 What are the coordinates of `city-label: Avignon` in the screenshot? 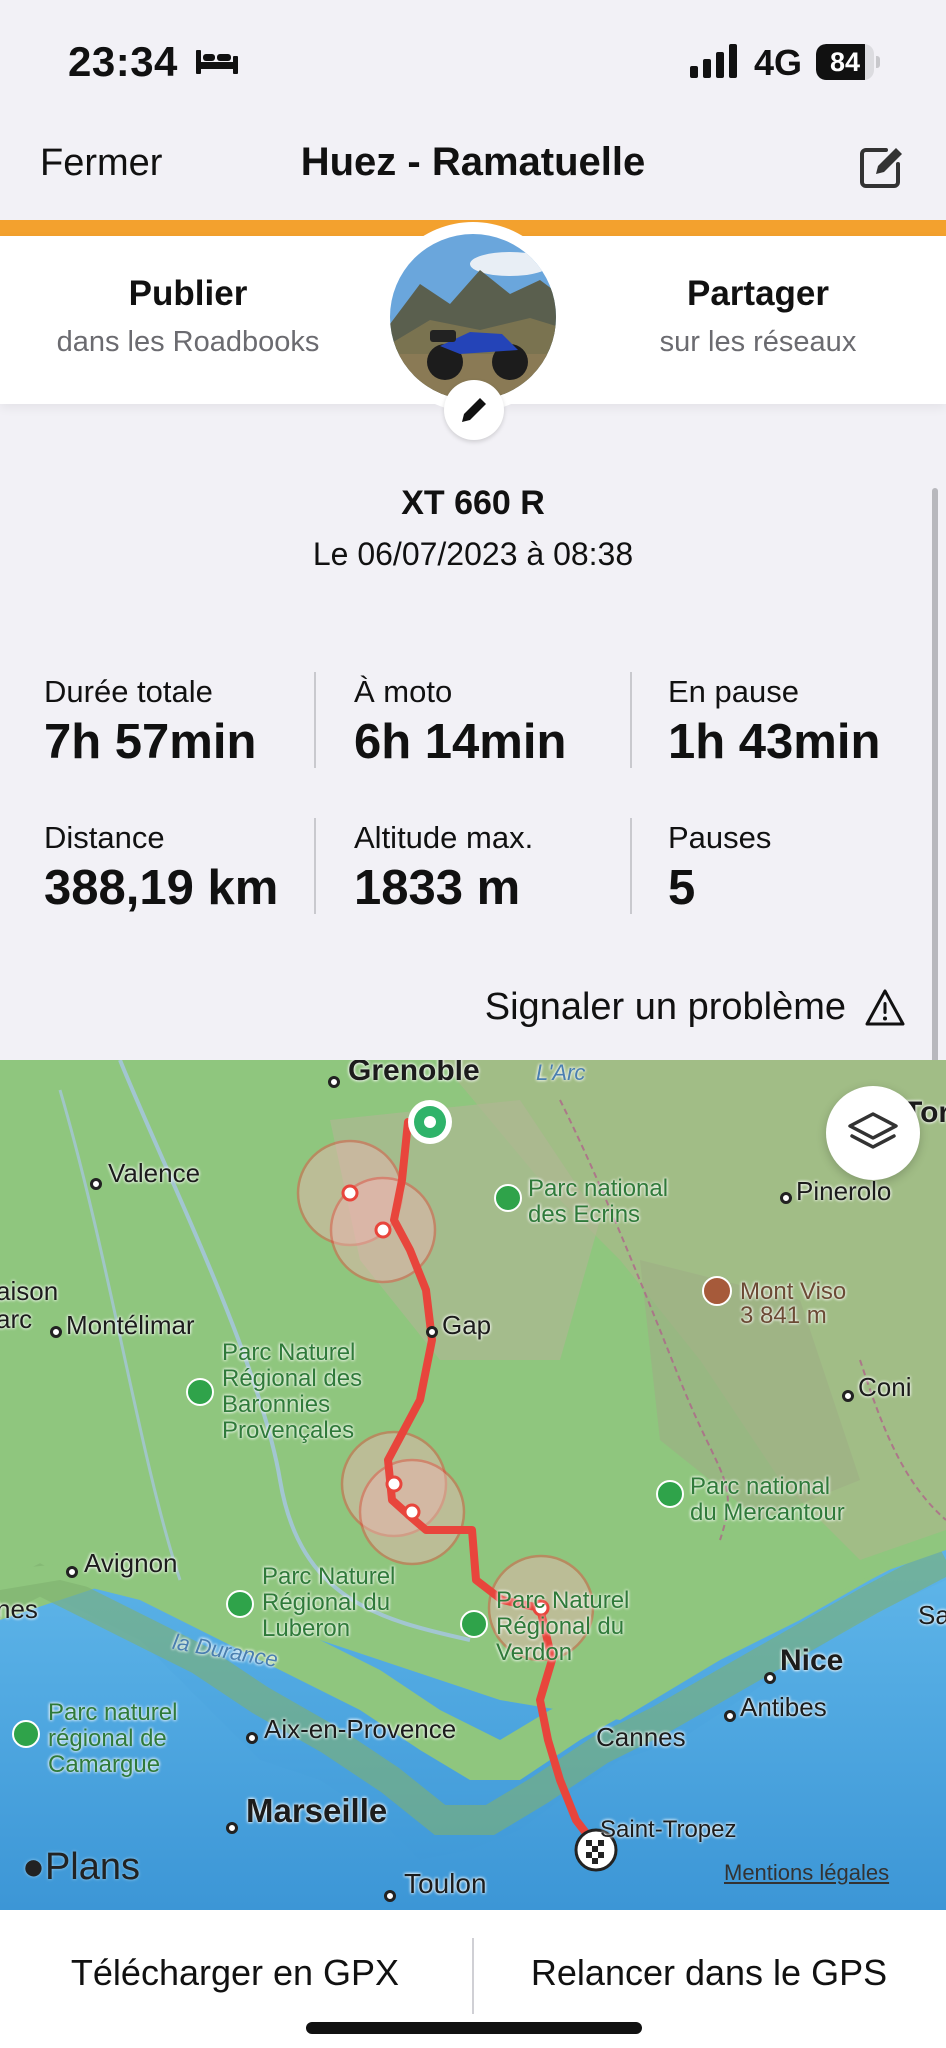 It's located at (131, 1563).